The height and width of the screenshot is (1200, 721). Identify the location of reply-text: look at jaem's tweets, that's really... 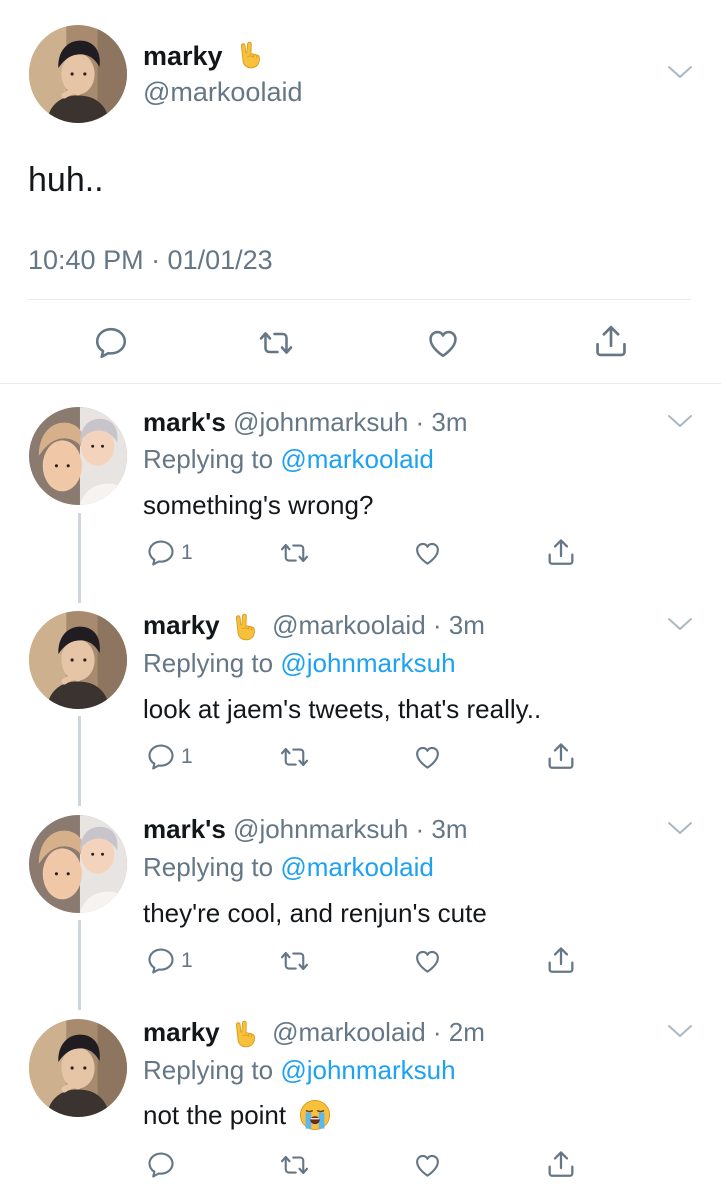
(342, 709).